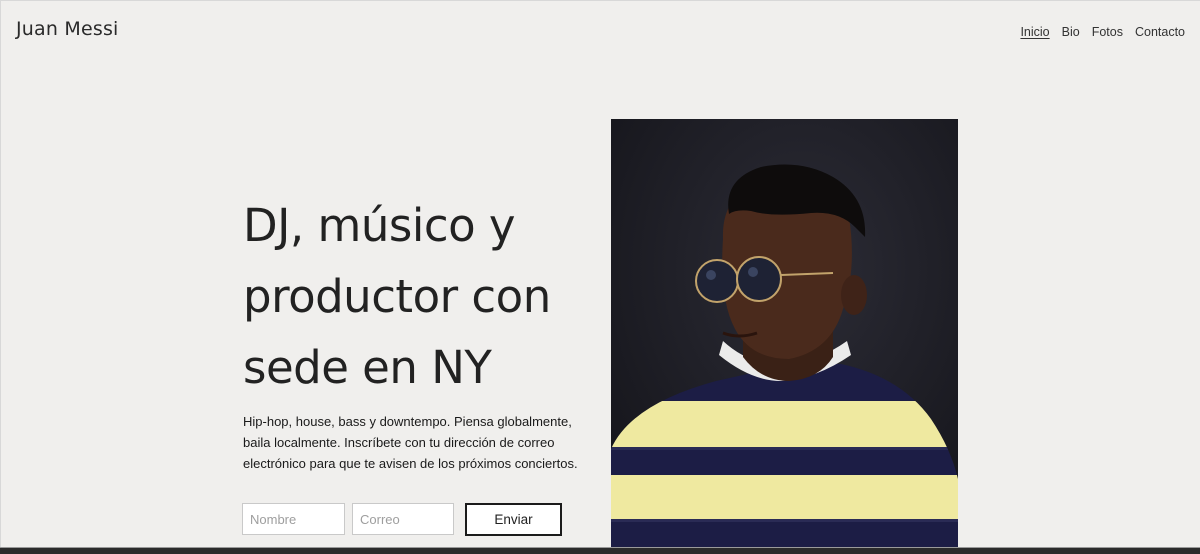 This screenshot has width=1200, height=554. I want to click on email-input, so click(403, 519).